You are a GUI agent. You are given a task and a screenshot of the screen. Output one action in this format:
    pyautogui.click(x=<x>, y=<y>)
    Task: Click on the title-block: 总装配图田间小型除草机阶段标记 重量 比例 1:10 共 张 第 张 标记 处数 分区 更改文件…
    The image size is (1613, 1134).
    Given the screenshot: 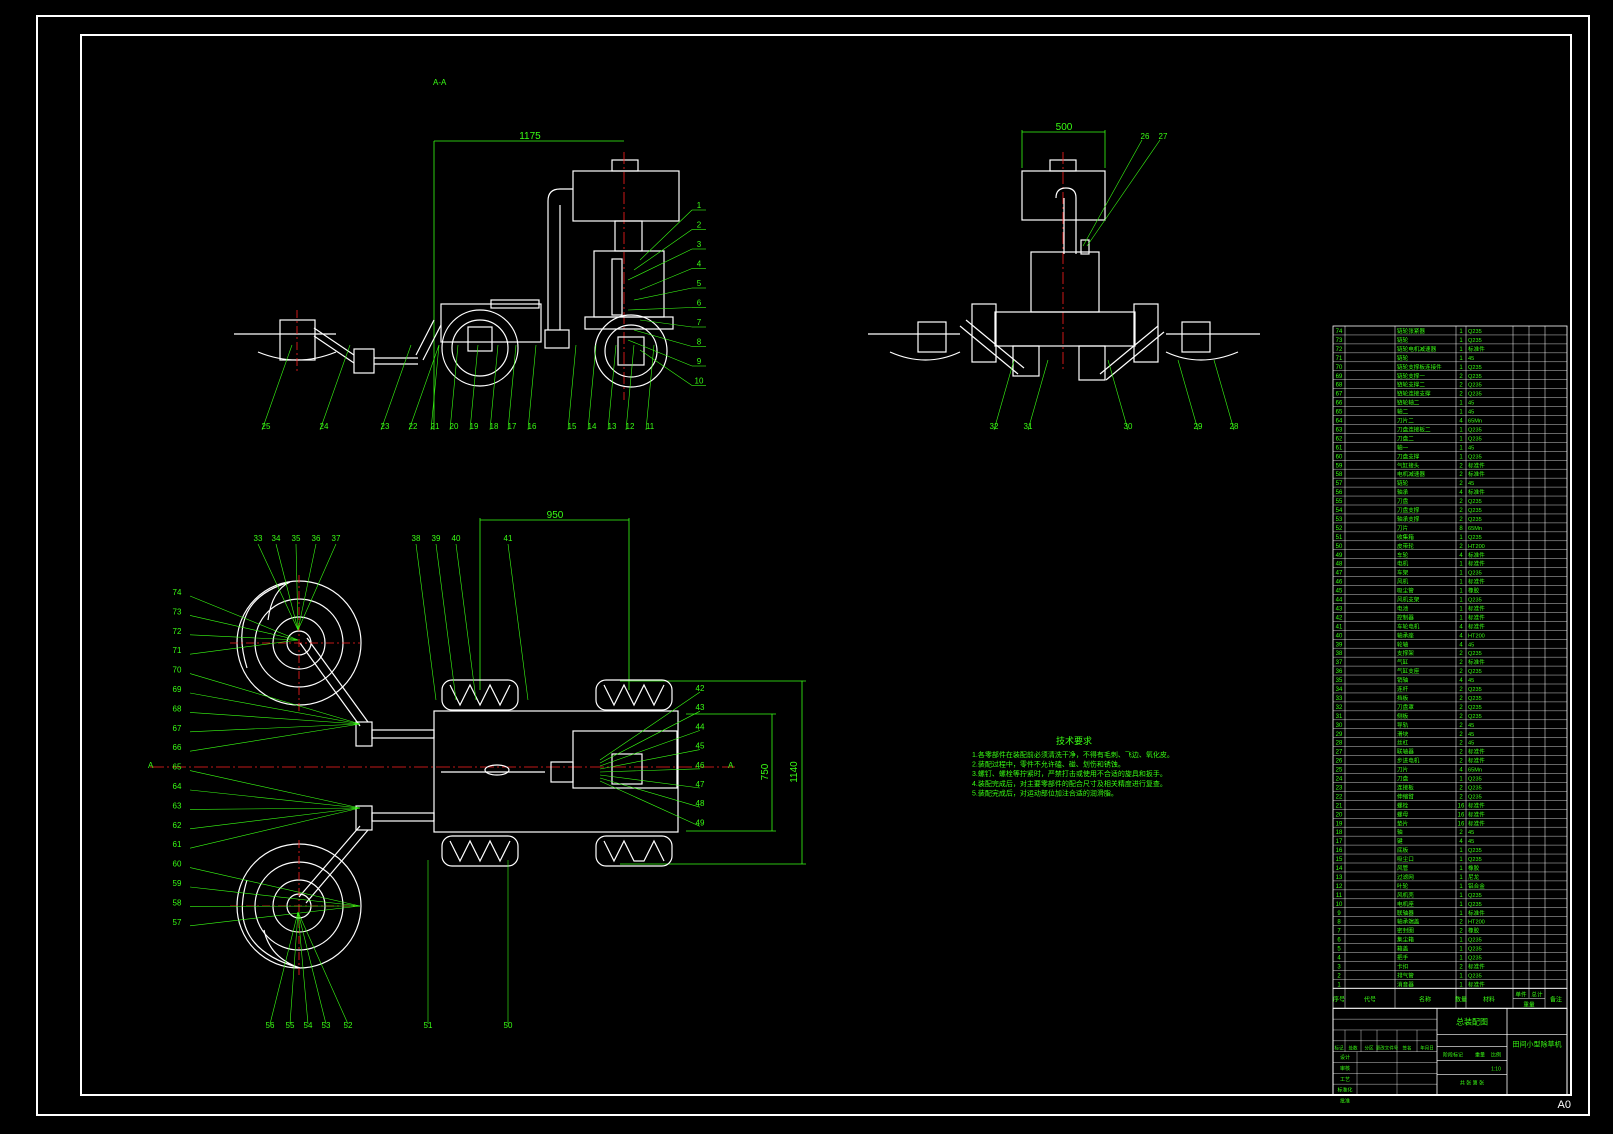 What is the action you would take?
    pyautogui.click(x=1450, y=1056)
    